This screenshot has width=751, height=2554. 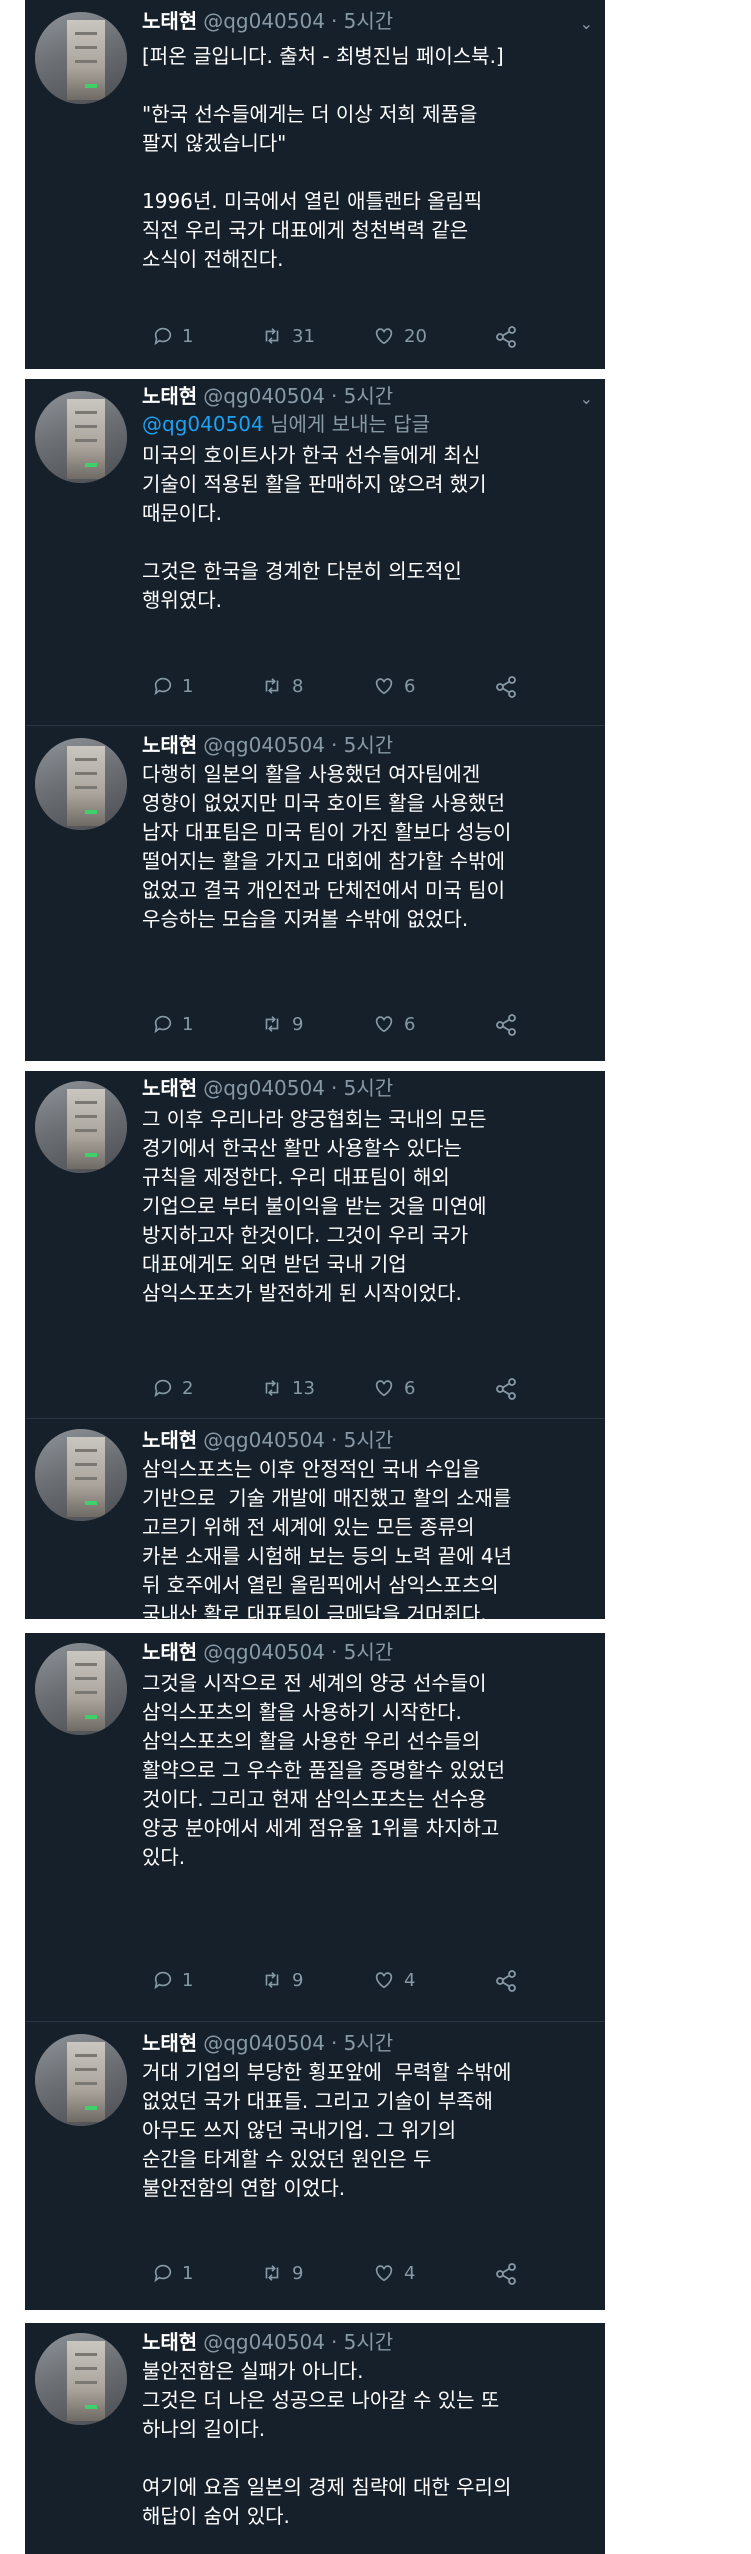 I want to click on like-button: 20, so click(x=399, y=336).